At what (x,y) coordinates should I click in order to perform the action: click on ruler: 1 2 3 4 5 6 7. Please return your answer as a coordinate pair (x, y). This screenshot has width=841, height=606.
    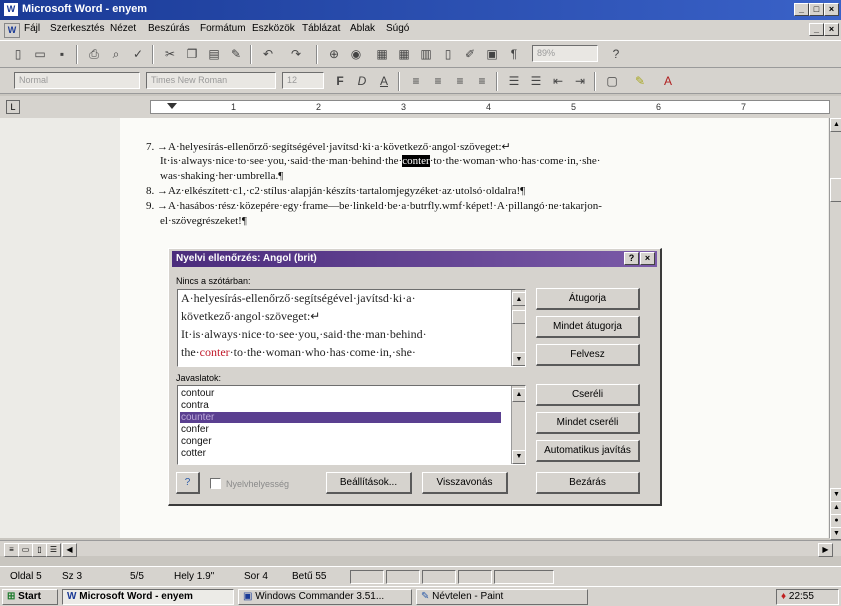
    Looking at the image, I should click on (490, 107).